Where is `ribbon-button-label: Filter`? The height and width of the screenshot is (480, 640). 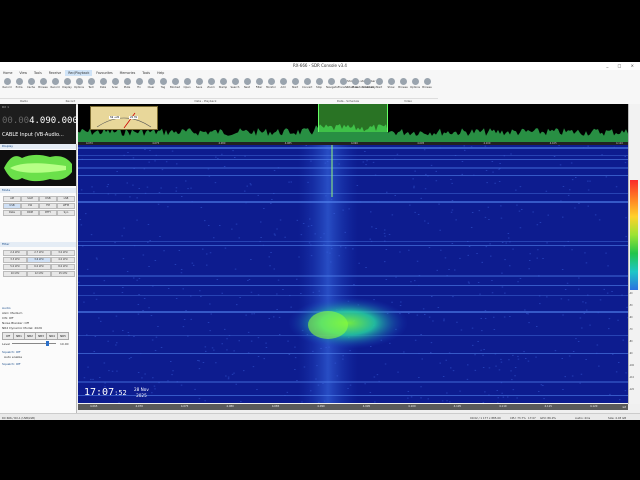 ribbon-button-label: Filter is located at coordinates (259, 87).